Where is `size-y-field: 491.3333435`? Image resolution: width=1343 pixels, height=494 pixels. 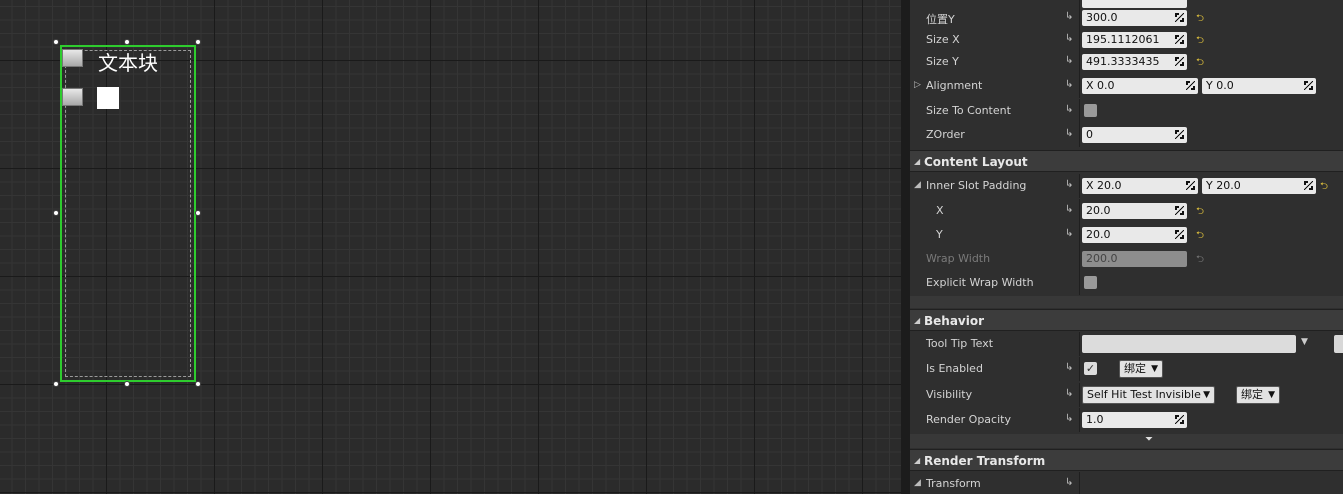
size-y-field: 491.3333435 is located at coordinates (1134, 62).